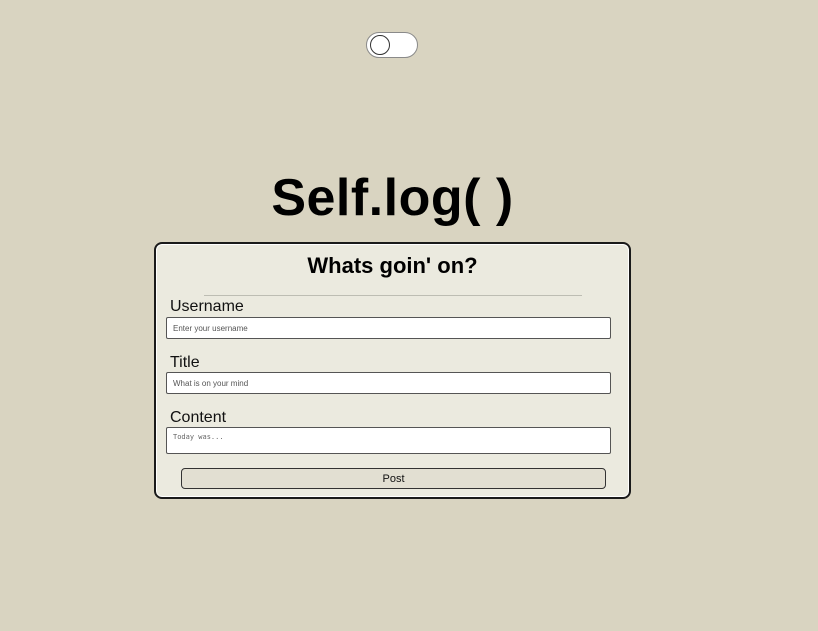  What do you see at coordinates (388, 440) in the screenshot?
I see `content-textarea` at bounding box center [388, 440].